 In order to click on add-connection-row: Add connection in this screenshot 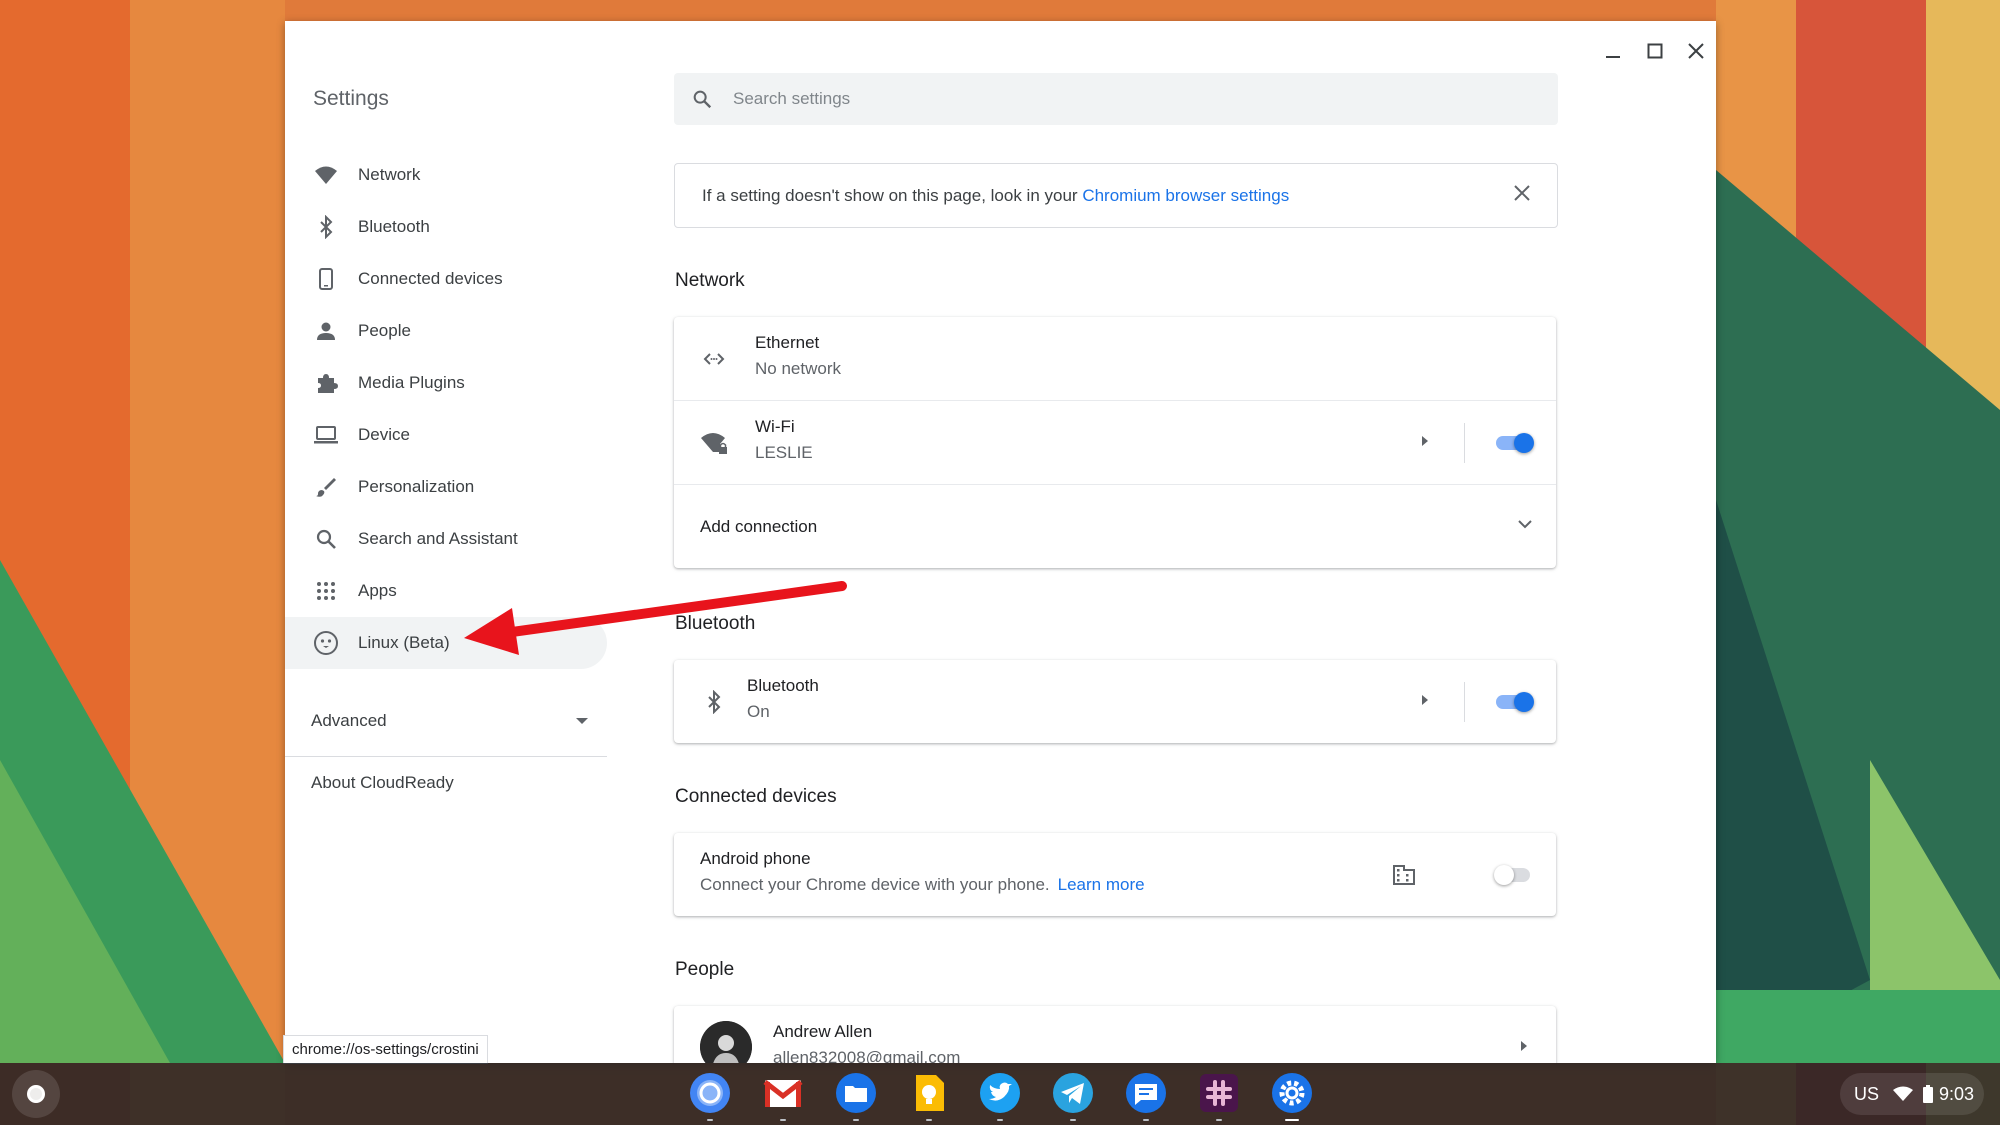, I will do `click(1115, 526)`.